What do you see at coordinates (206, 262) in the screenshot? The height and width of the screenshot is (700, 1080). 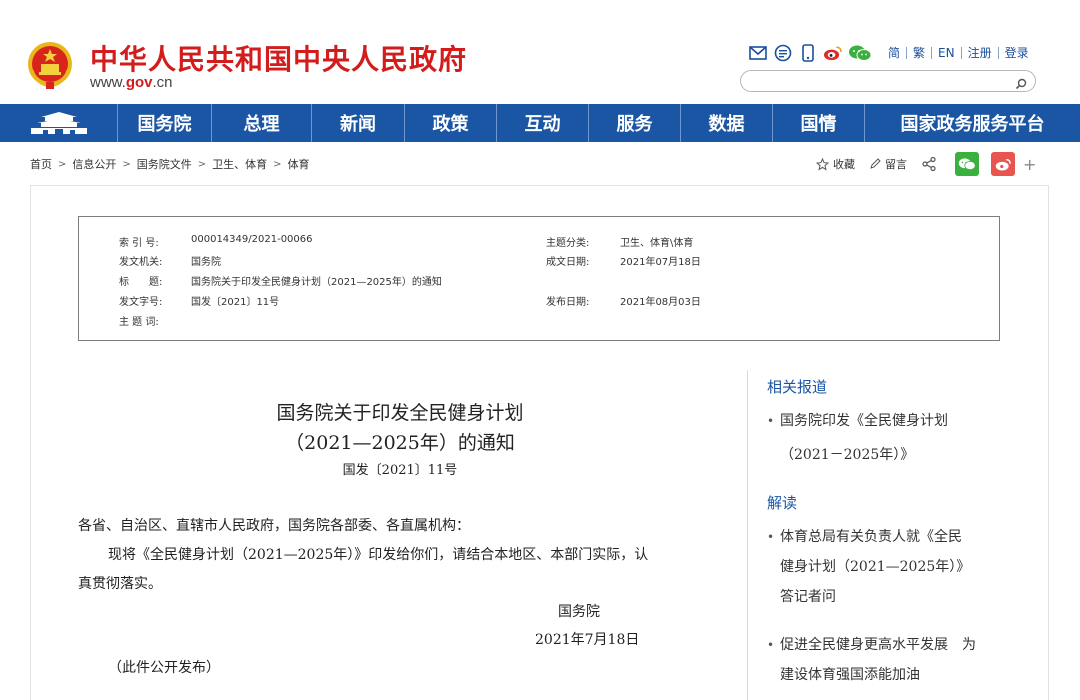 I see `meta-issuer-value: 国务院` at bounding box center [206, 262].